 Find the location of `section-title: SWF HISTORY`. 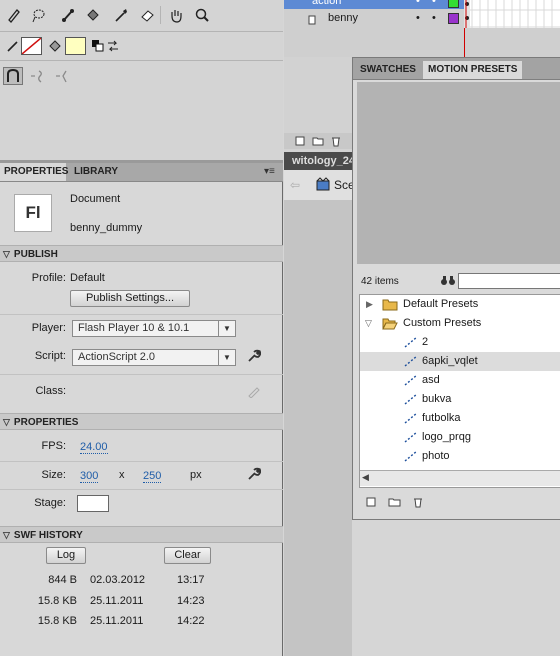

section-title: SWF HISTORY is located at coordinates (48, 535).